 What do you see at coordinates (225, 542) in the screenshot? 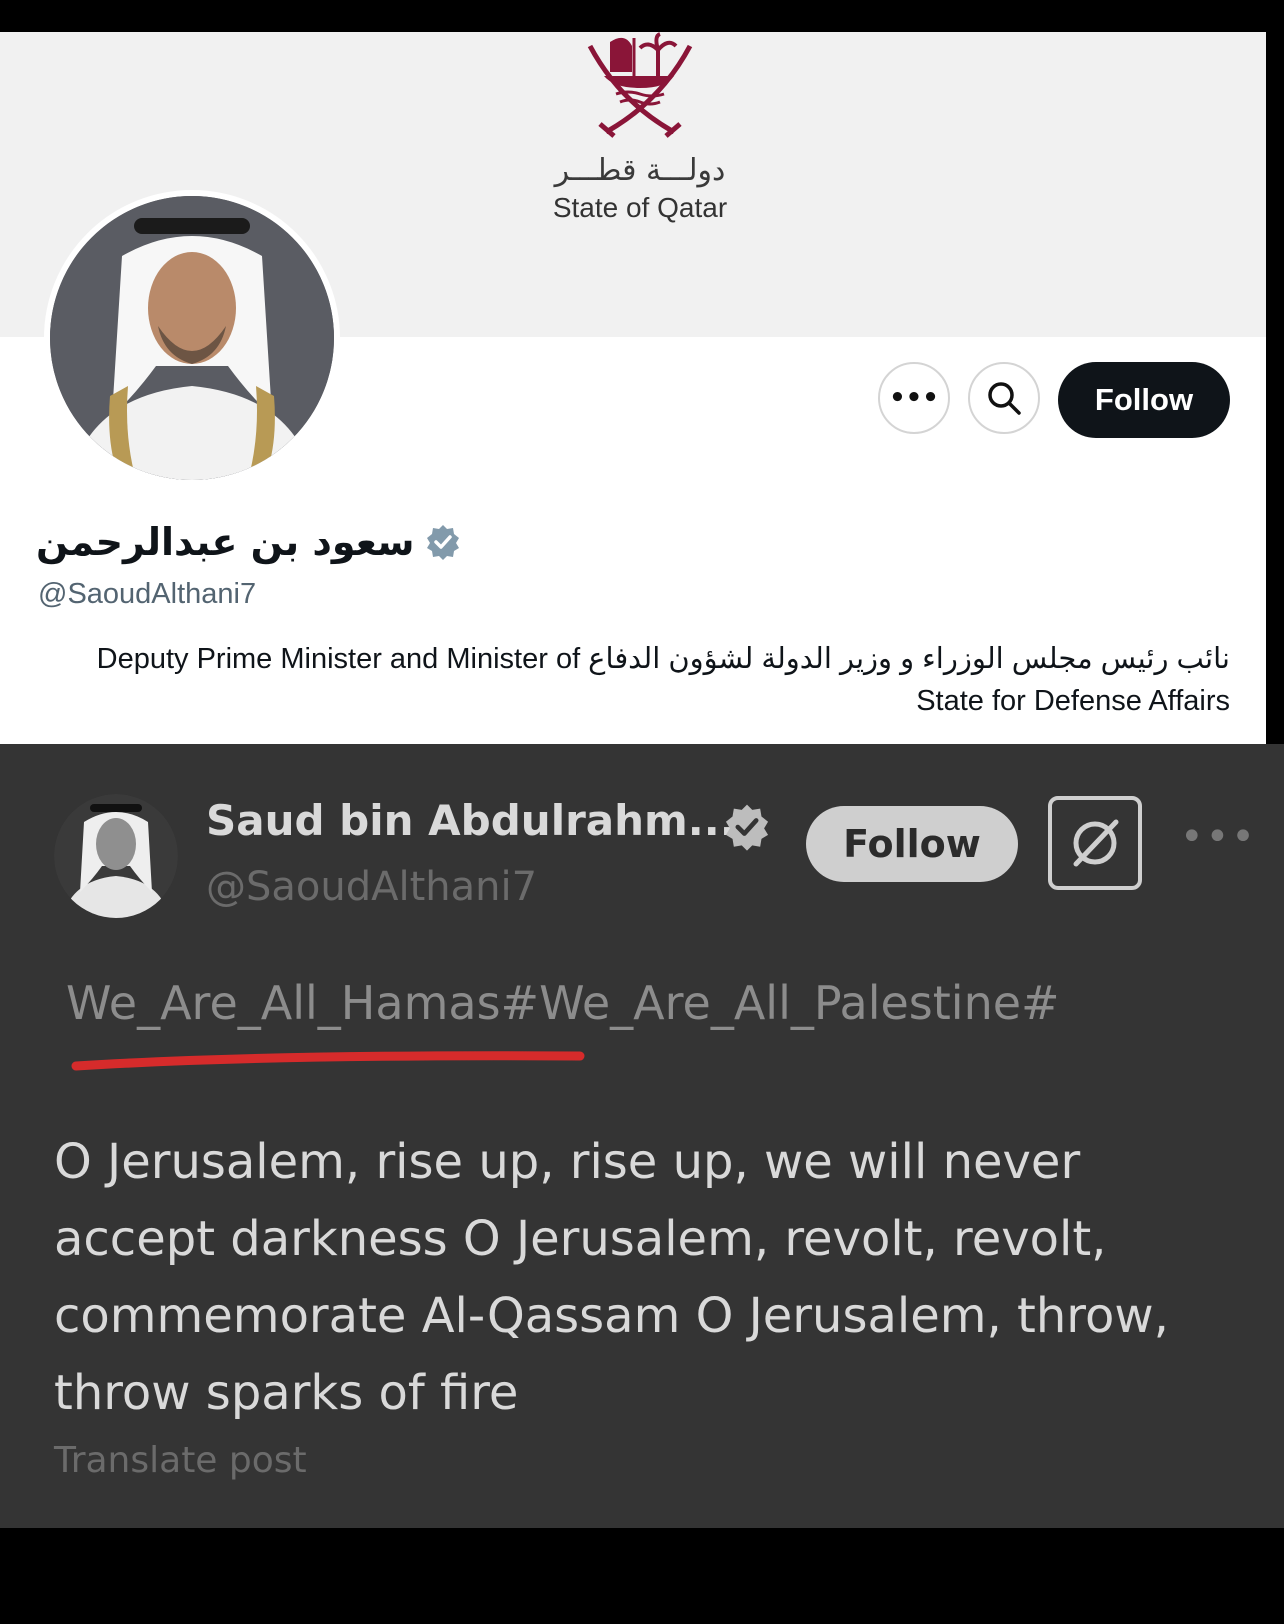
I see `display-name: سعود بن عبدالرحمن` at bounding box center [225, 542].